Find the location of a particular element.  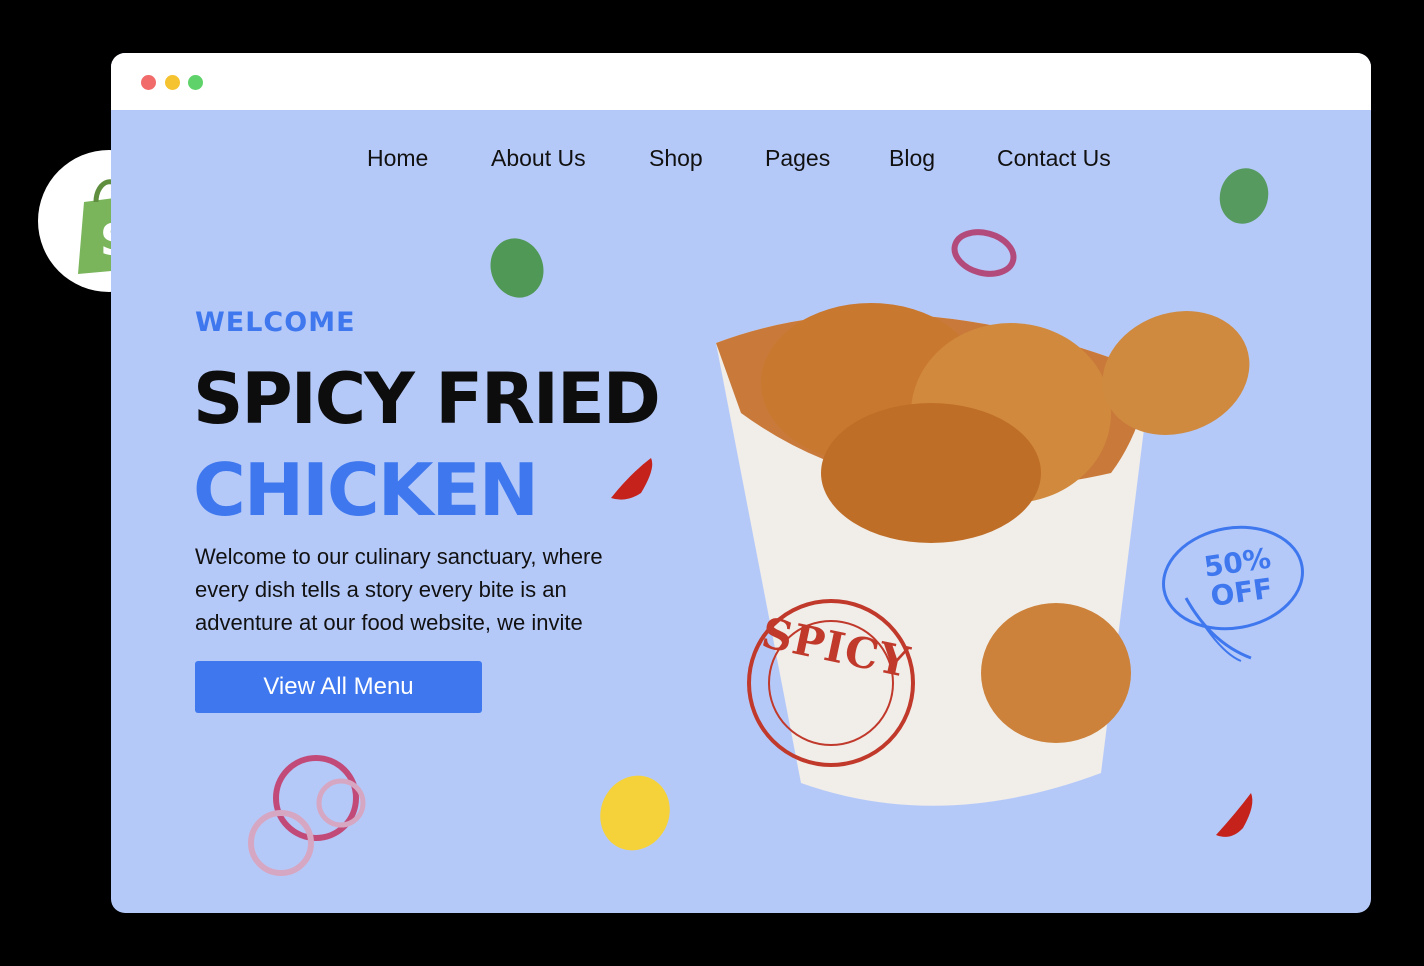

nav-about-us: About Us is located at coordinates (538, 158).